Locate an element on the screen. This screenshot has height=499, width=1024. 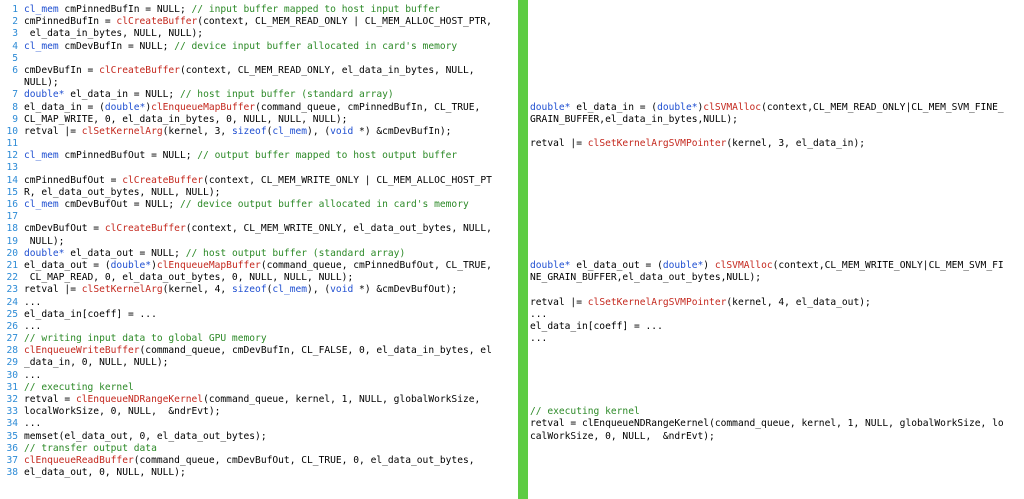
line-number: 16 is located at coordinates (12, 204).